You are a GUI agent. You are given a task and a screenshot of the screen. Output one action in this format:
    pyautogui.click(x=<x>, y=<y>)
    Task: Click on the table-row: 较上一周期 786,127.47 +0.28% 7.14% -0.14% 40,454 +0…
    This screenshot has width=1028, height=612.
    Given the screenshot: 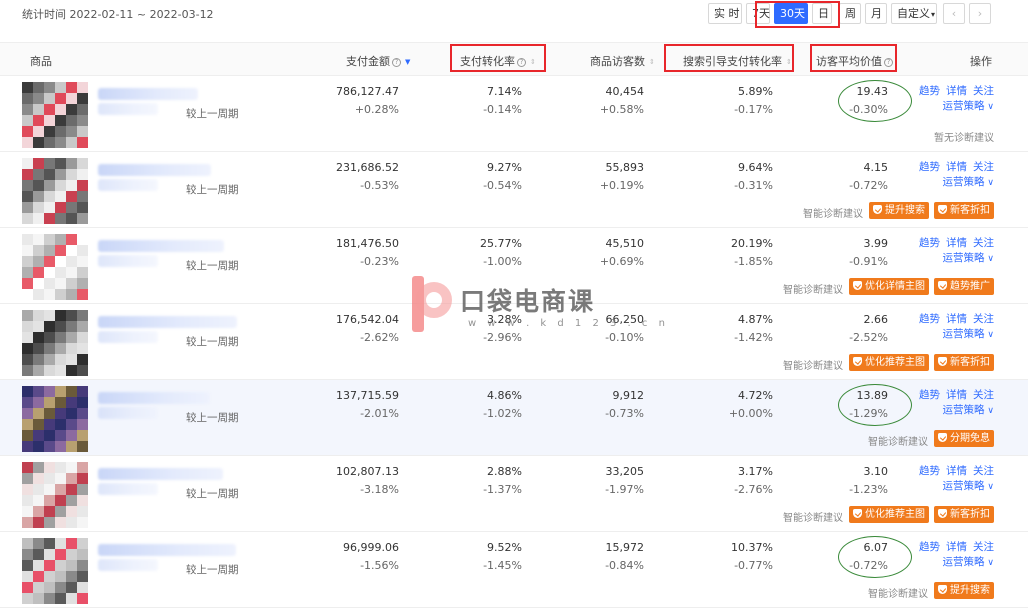 What is the action you would take?
    pyautogui.click(x=514, y=114)
    